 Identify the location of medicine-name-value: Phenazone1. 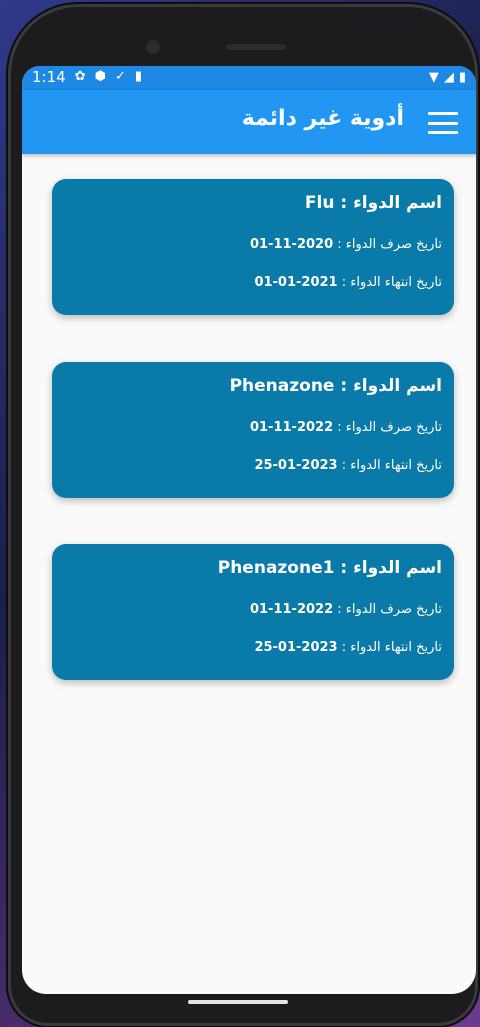
(276, 568).